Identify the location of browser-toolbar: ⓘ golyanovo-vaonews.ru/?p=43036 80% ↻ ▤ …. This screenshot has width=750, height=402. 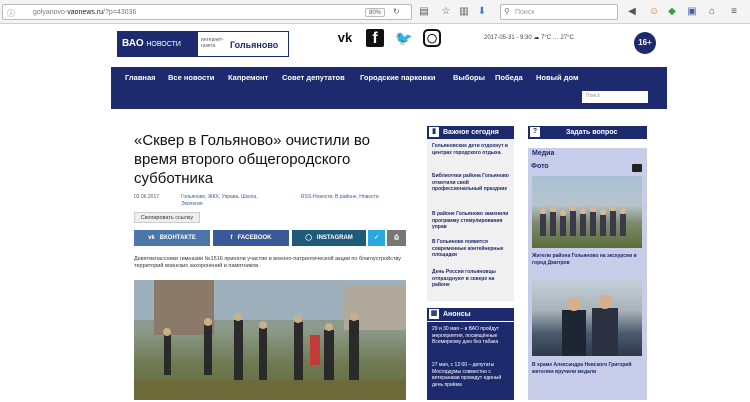
(375, 12).